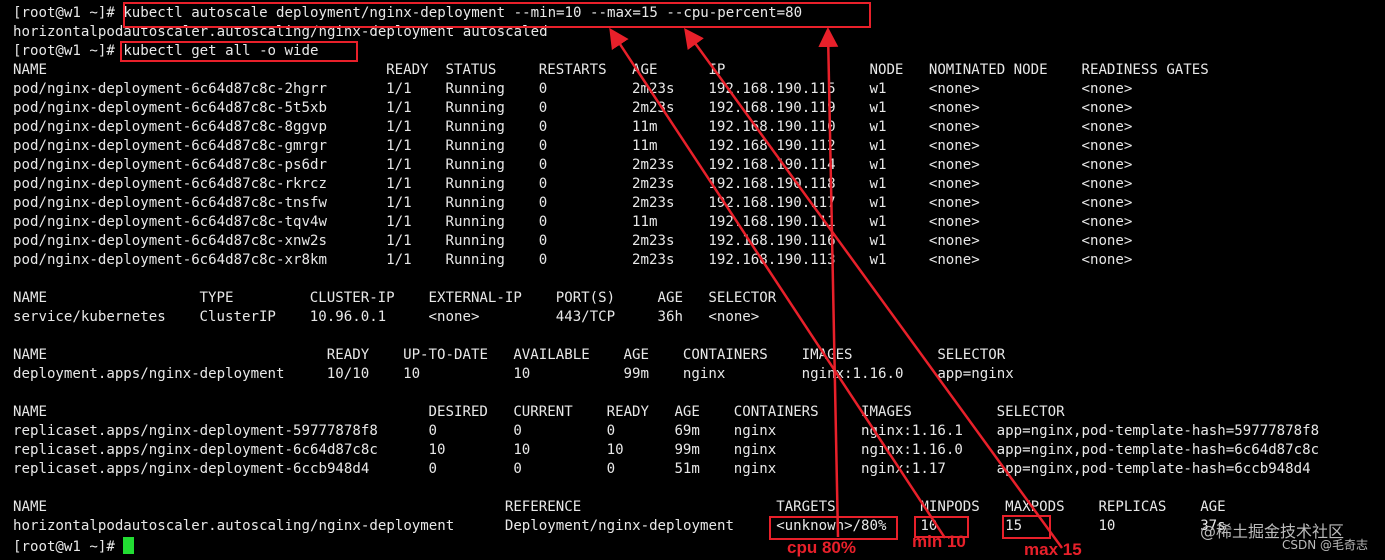  Describe the element at coordinates (829, 282) in the screenshot. I see `cpu-arrow` at that location.